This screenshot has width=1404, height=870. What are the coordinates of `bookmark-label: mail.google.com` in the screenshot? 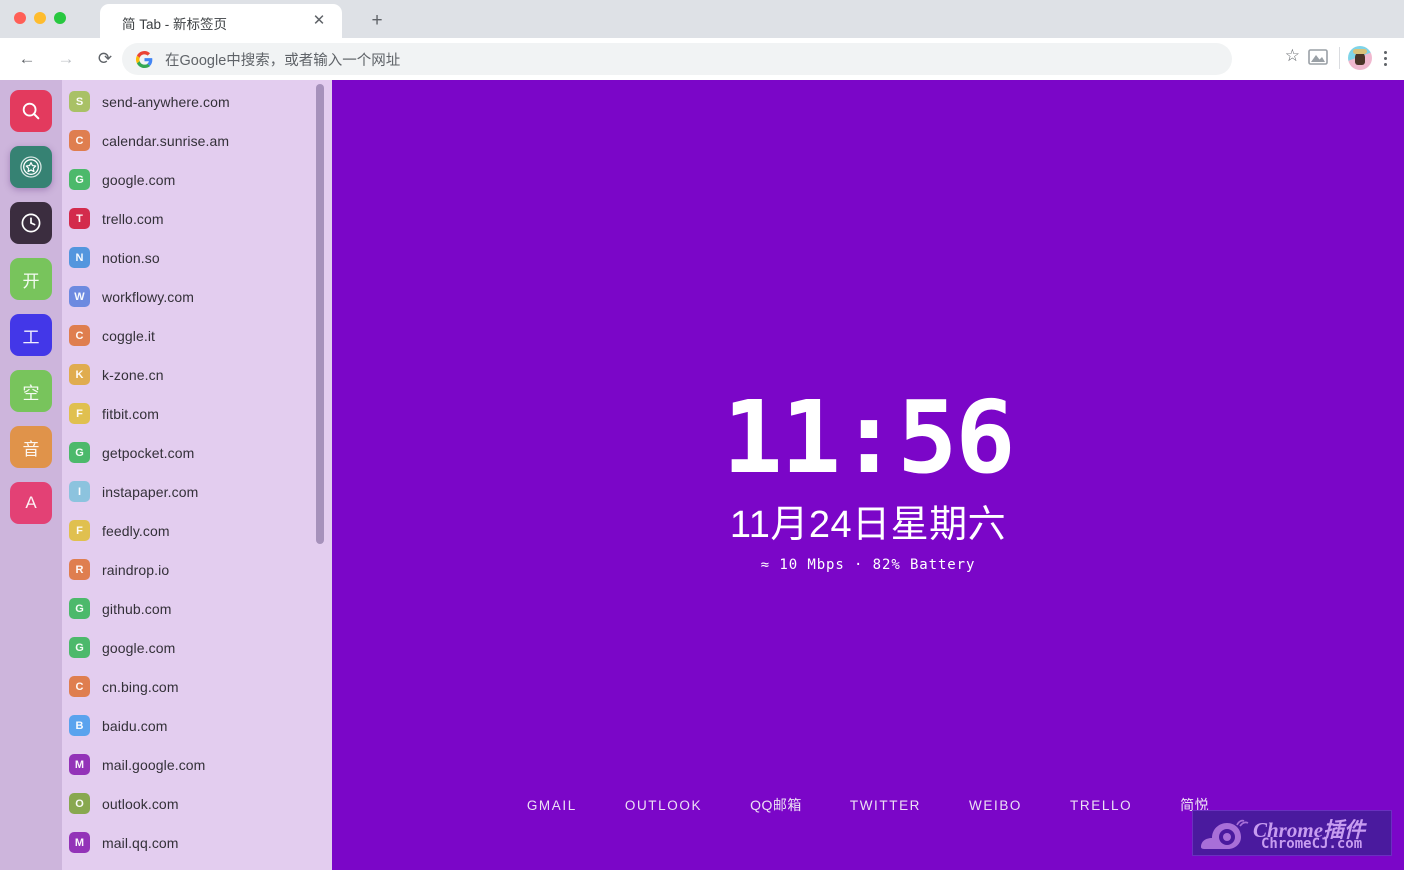 It's located at (154, 764).